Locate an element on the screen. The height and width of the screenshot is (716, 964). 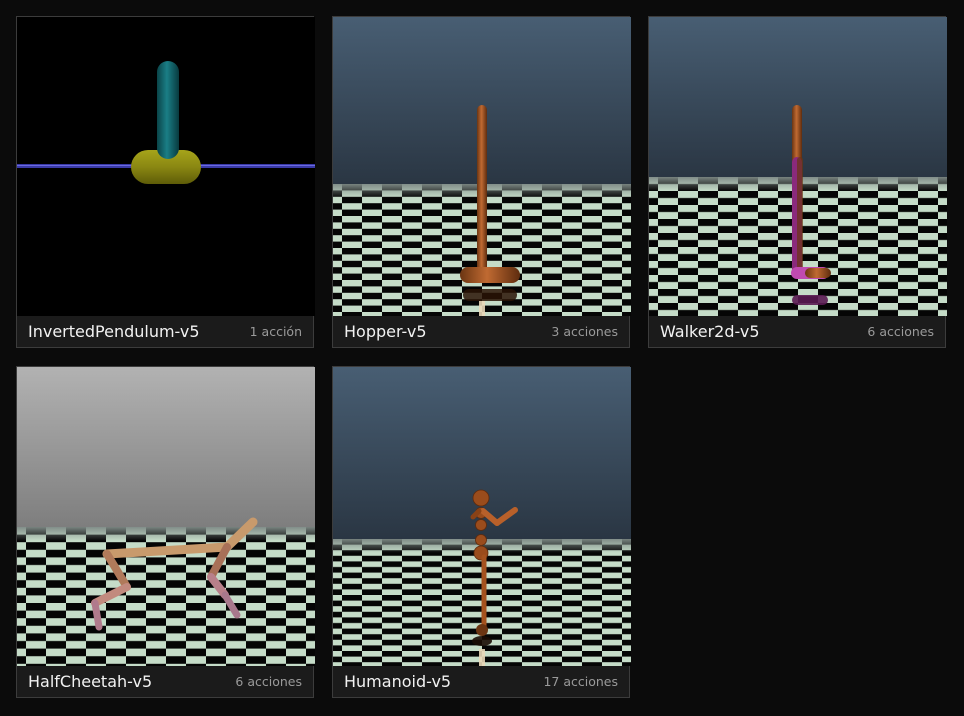
env-card-caption: Walker2d-v5 6 acciones is located at coordinates (797, 331).